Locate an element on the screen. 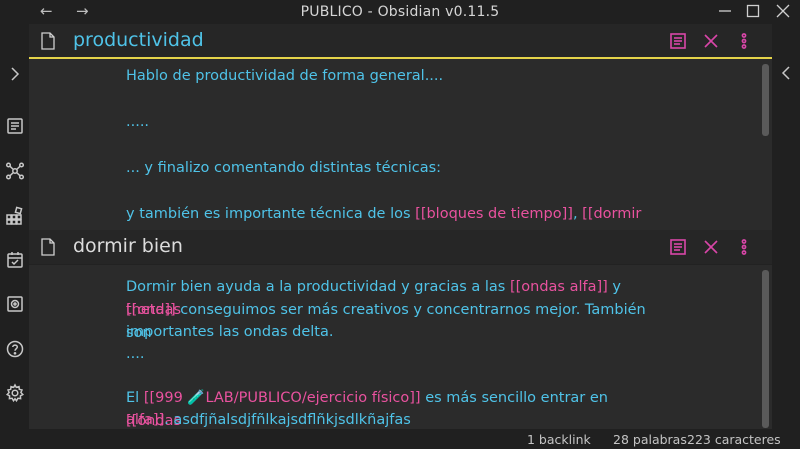 The image size is (800, 449). window-title: PUBLICO - Obsidian v0.11.5 is located at coordinates (400, 12).